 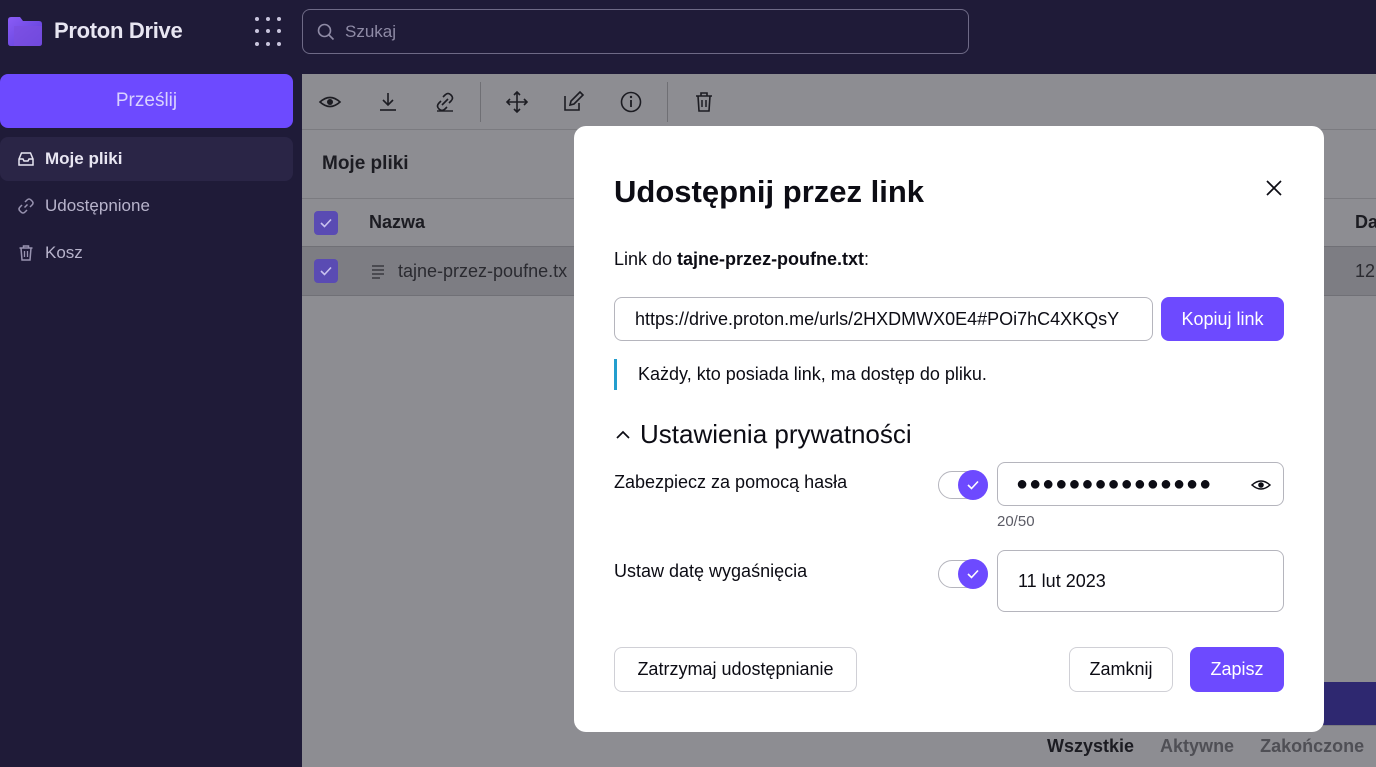 I want to click on file-date: 12, so click(x=1365, y=271).